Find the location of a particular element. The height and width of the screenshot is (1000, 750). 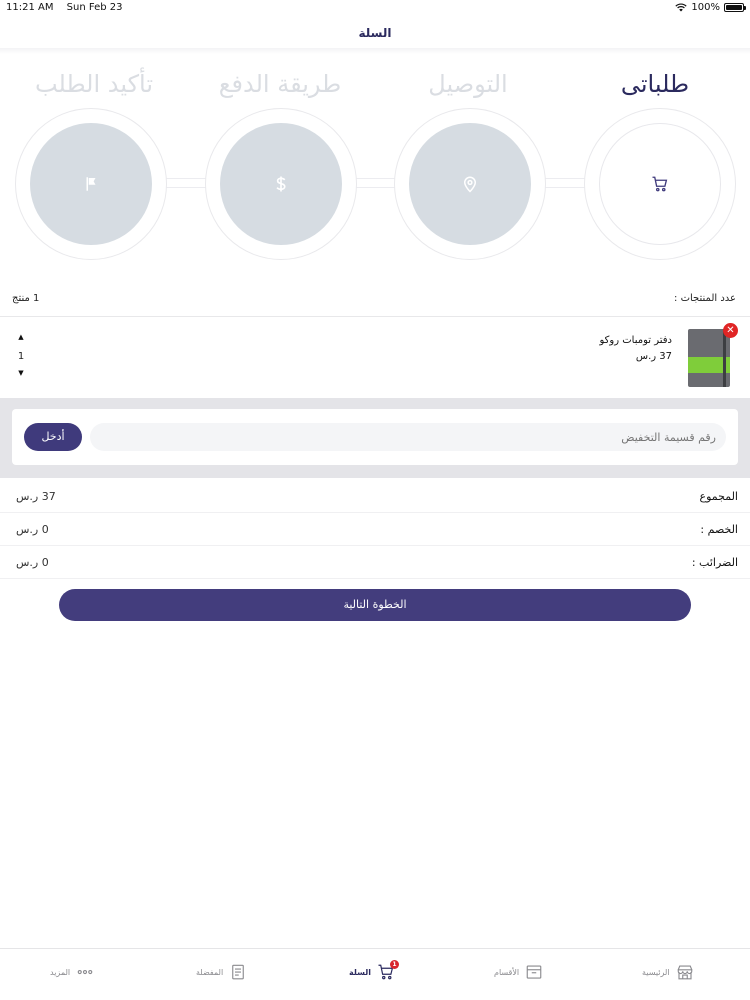

flag-icon is located at coordinates (91, 184).